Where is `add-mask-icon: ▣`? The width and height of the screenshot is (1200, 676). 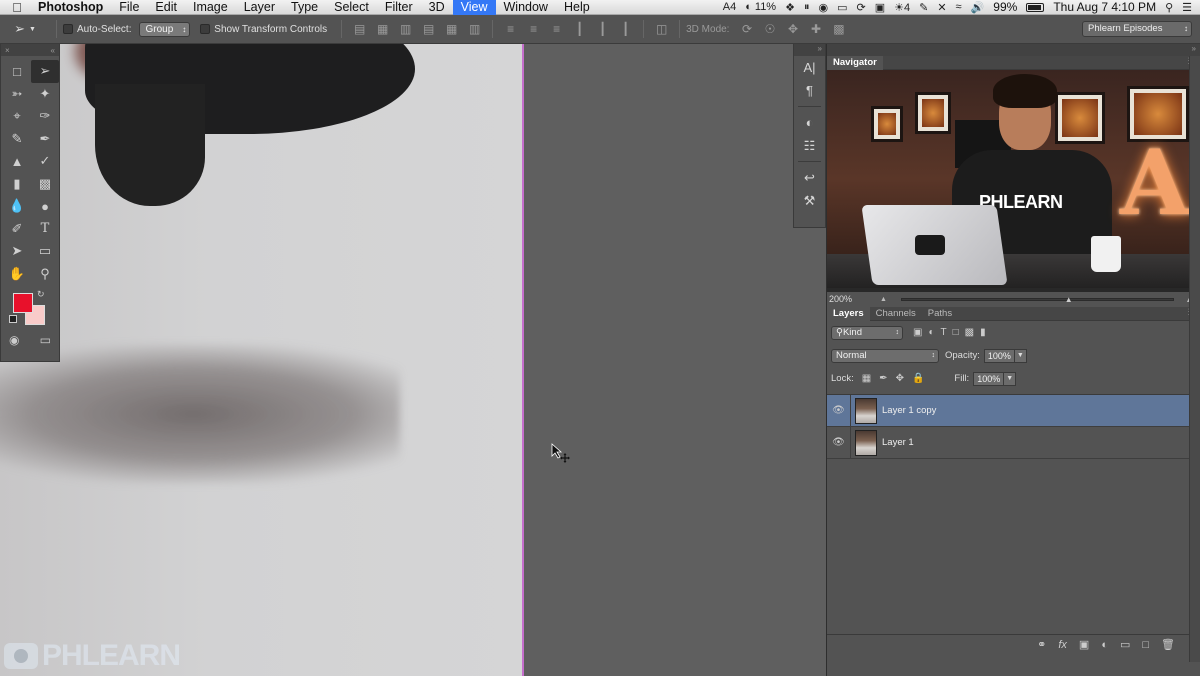 add-mask-icon: ▣ is located at coordinates (1084, 644).